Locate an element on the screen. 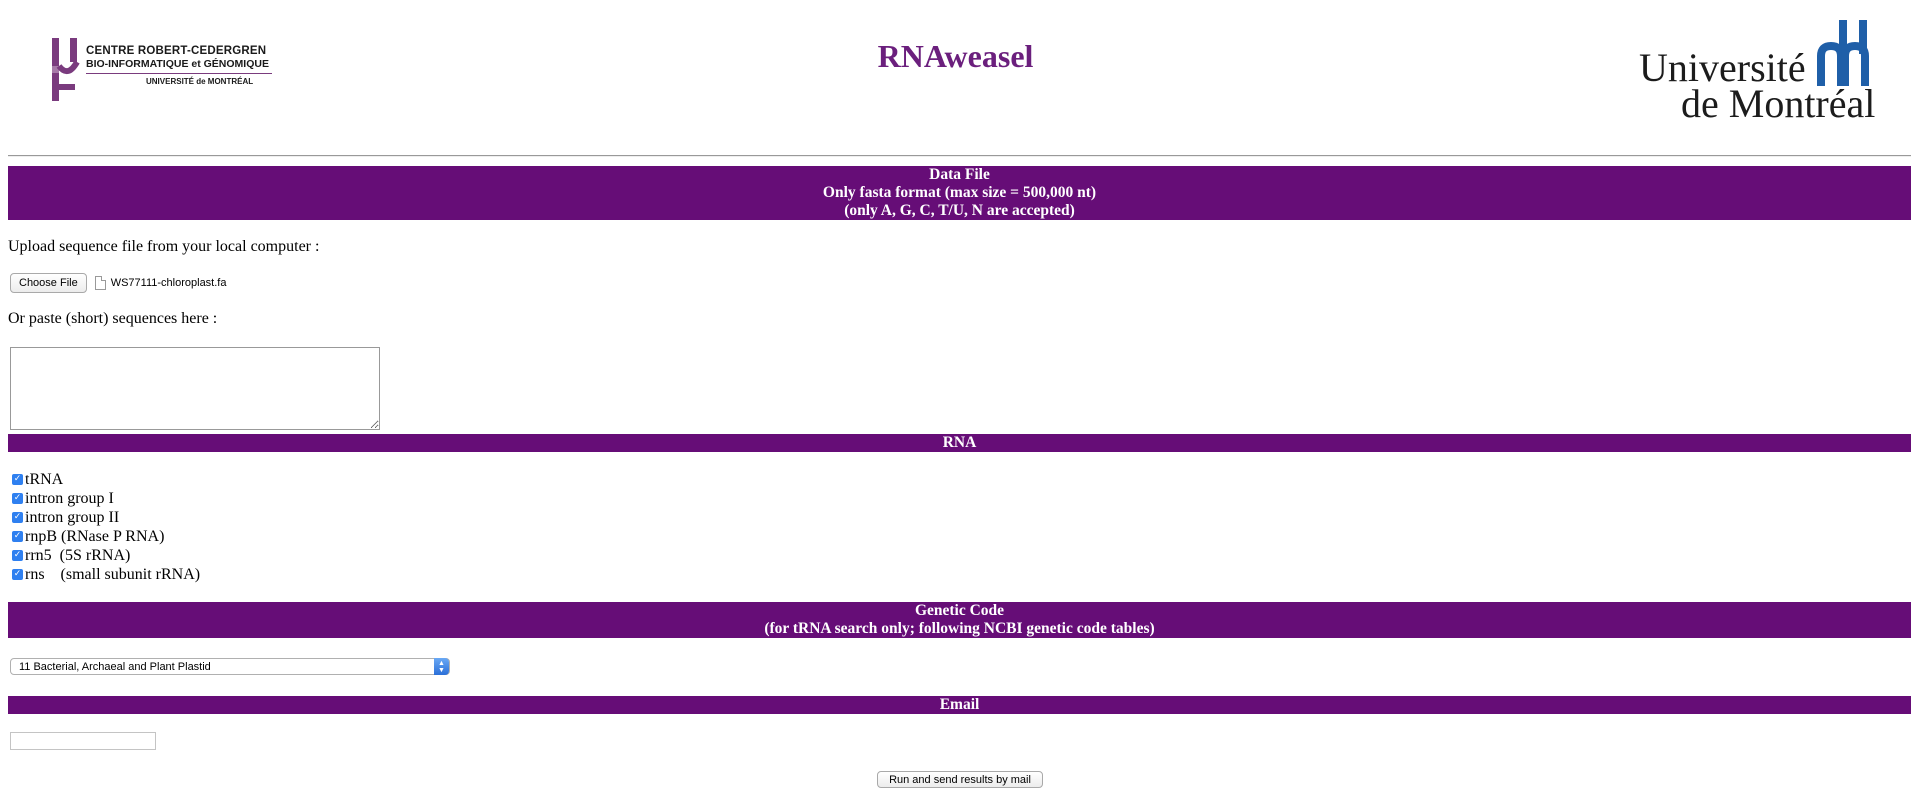 The image size is (1911, 806). rna-heading: RNA is located at coordinates (959, 442).